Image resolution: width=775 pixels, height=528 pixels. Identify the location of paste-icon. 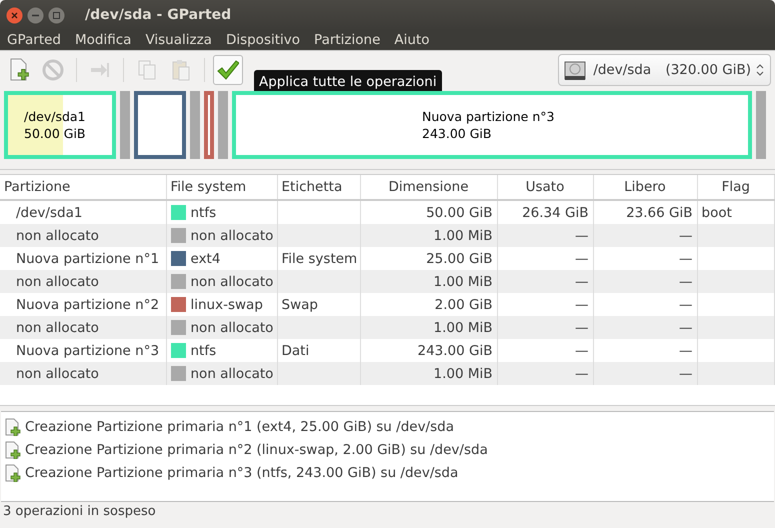
(181, 70).